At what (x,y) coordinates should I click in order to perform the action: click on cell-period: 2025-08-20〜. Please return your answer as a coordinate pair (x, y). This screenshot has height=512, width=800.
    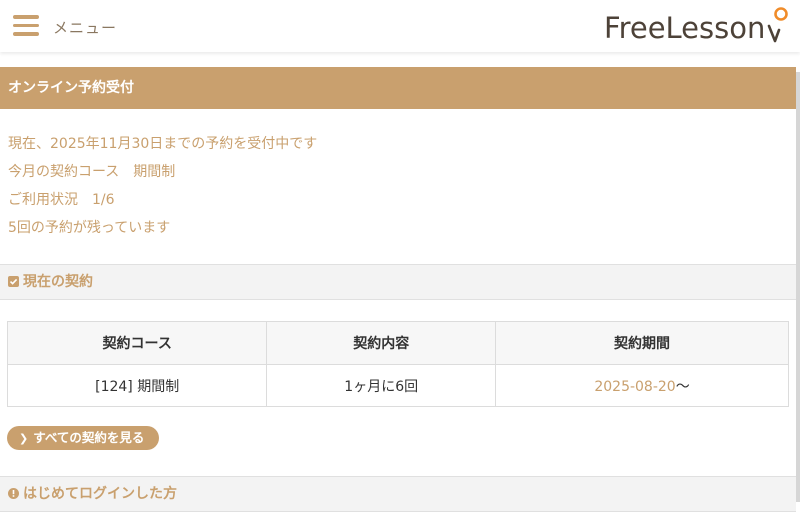
    Looking at the image, I should click on (642, 385).